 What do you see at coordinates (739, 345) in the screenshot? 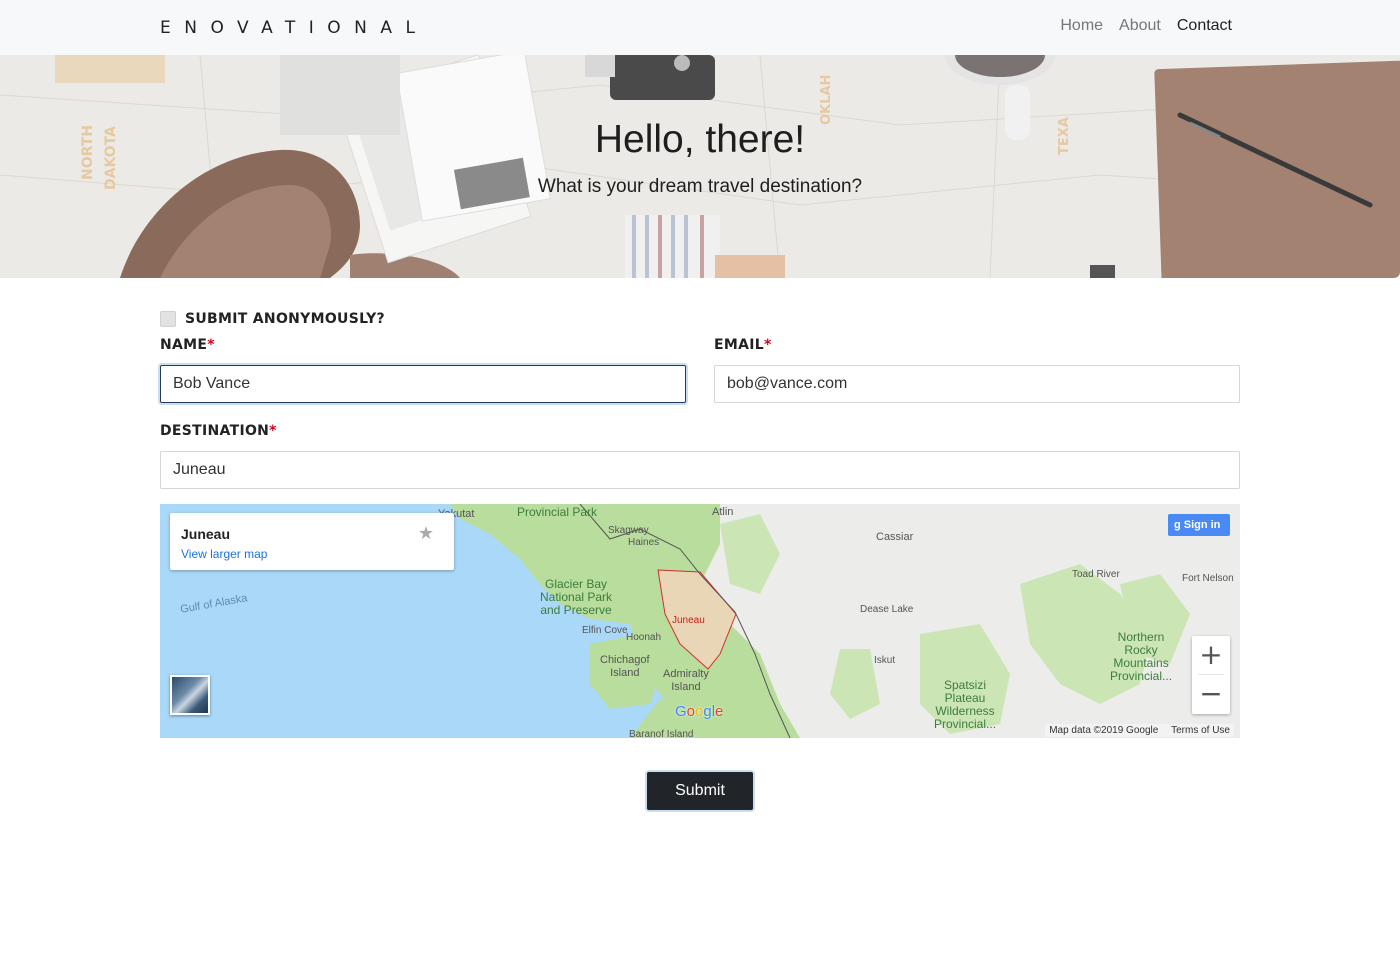
I see `email-label-text: EMAIL` at bounding box center [739, 345].